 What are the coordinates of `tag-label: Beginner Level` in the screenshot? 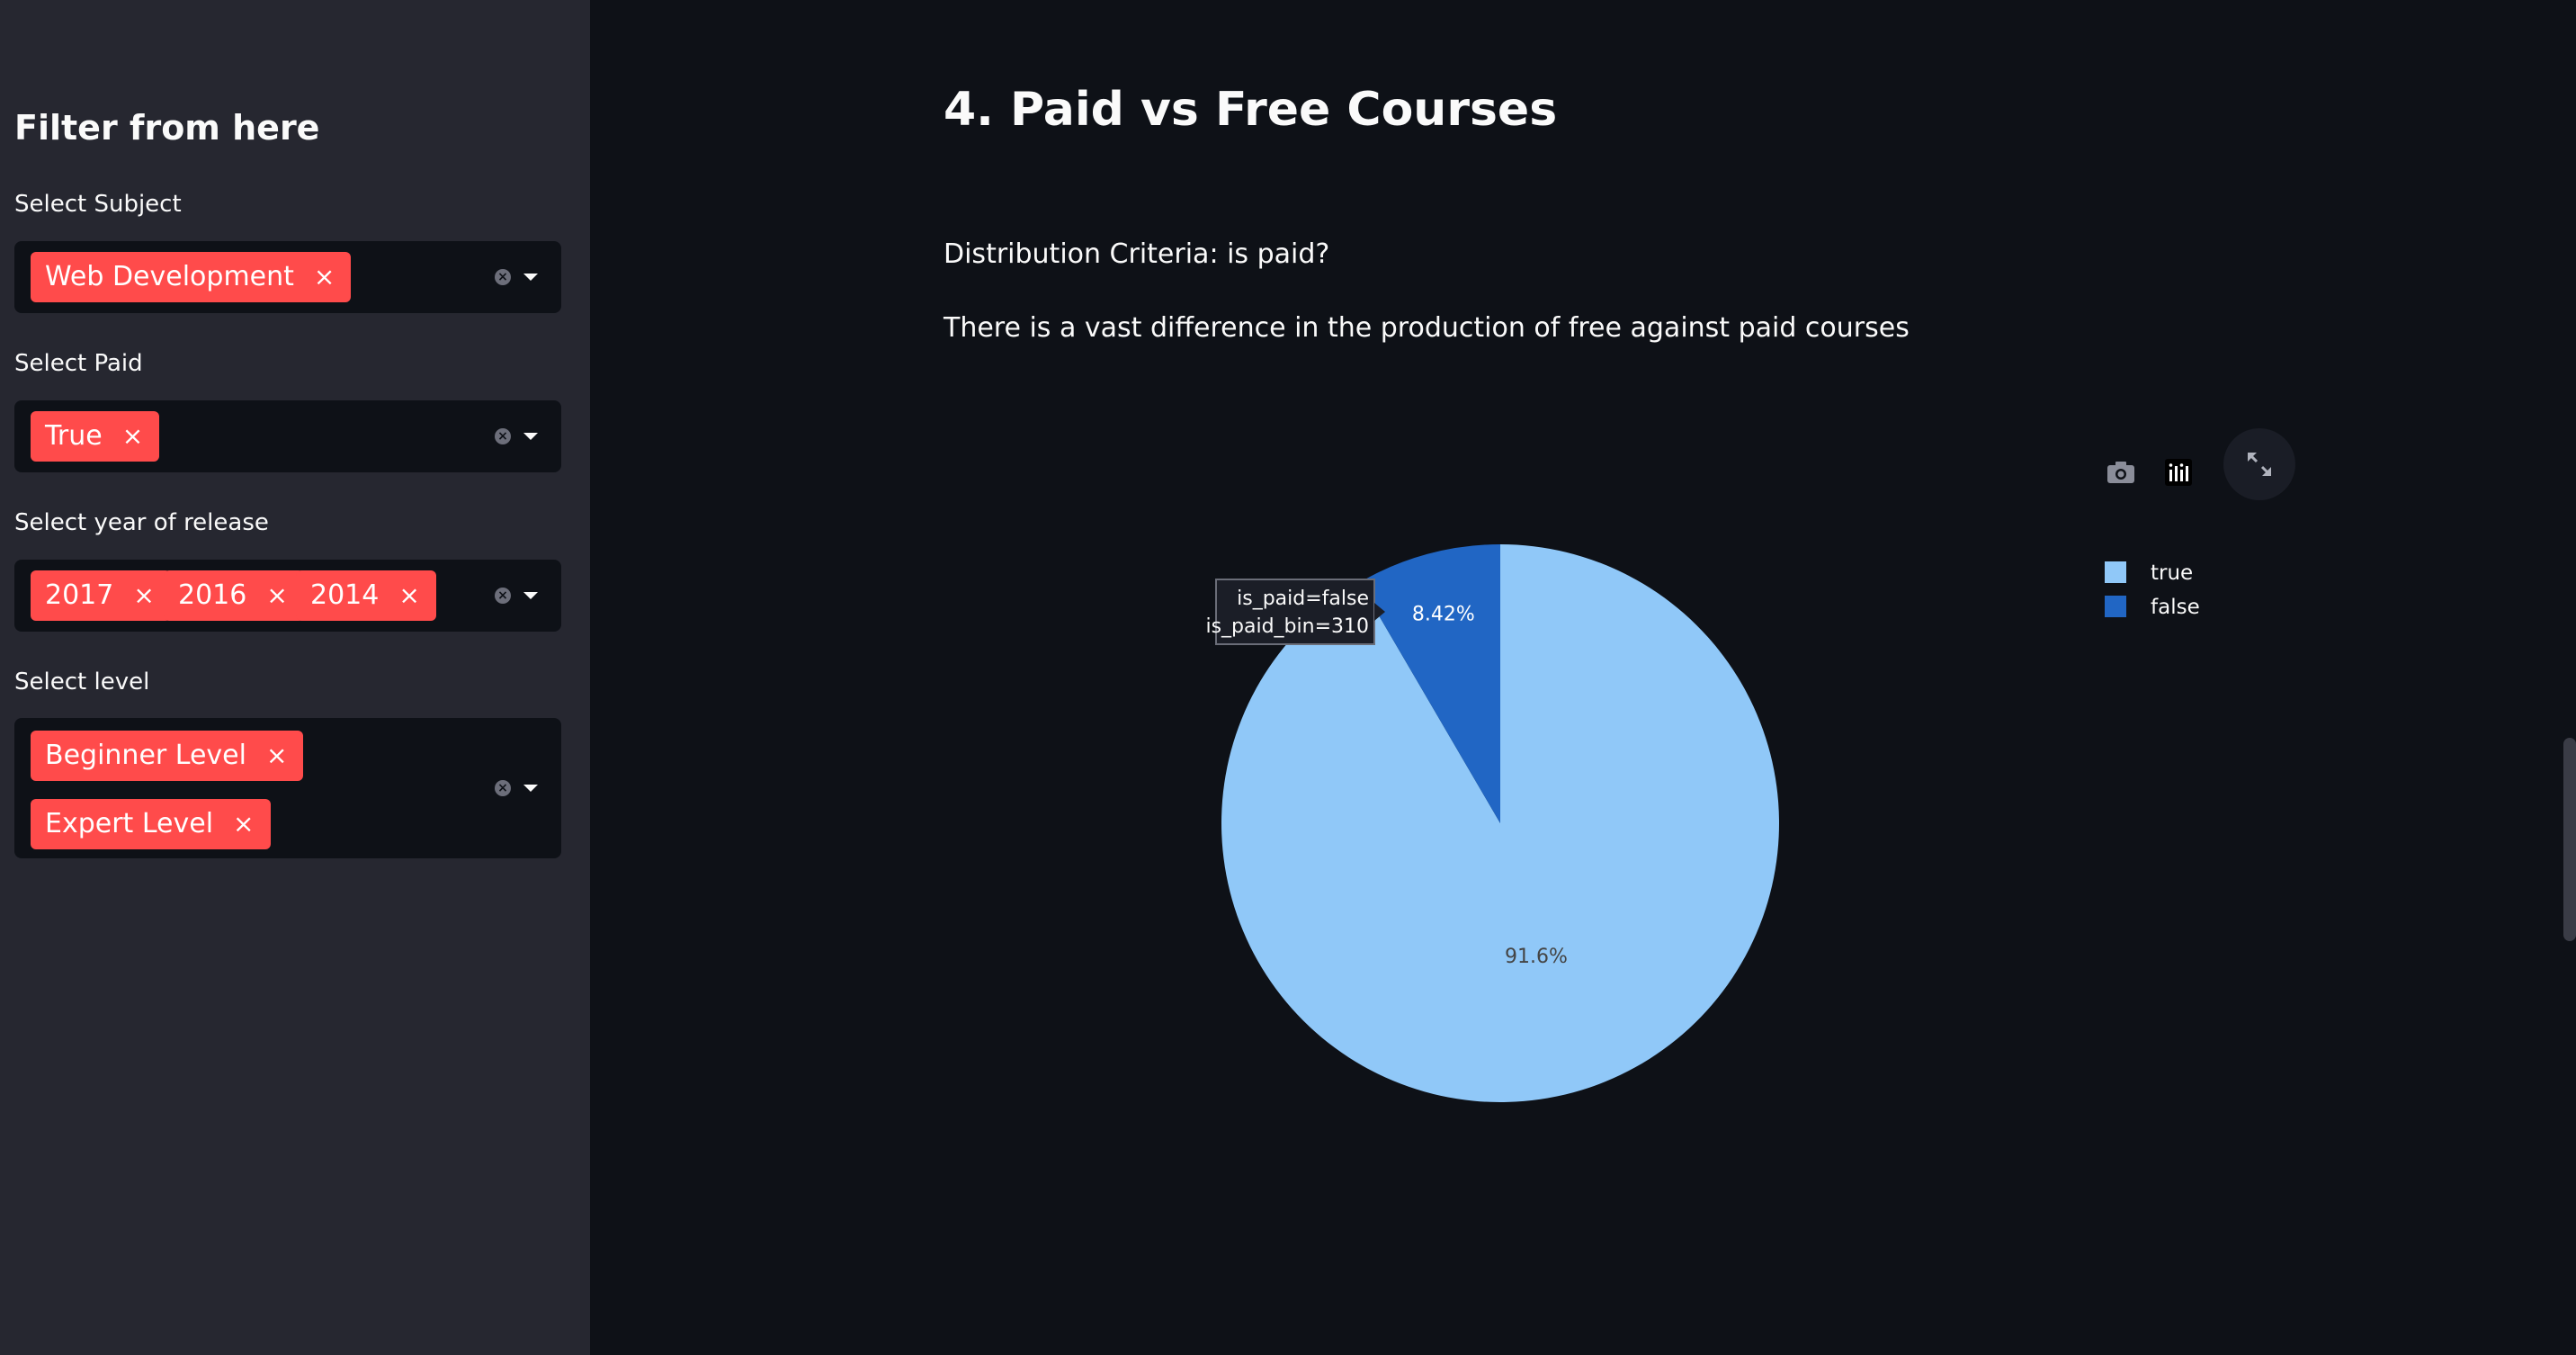 It's located at (145, 755).